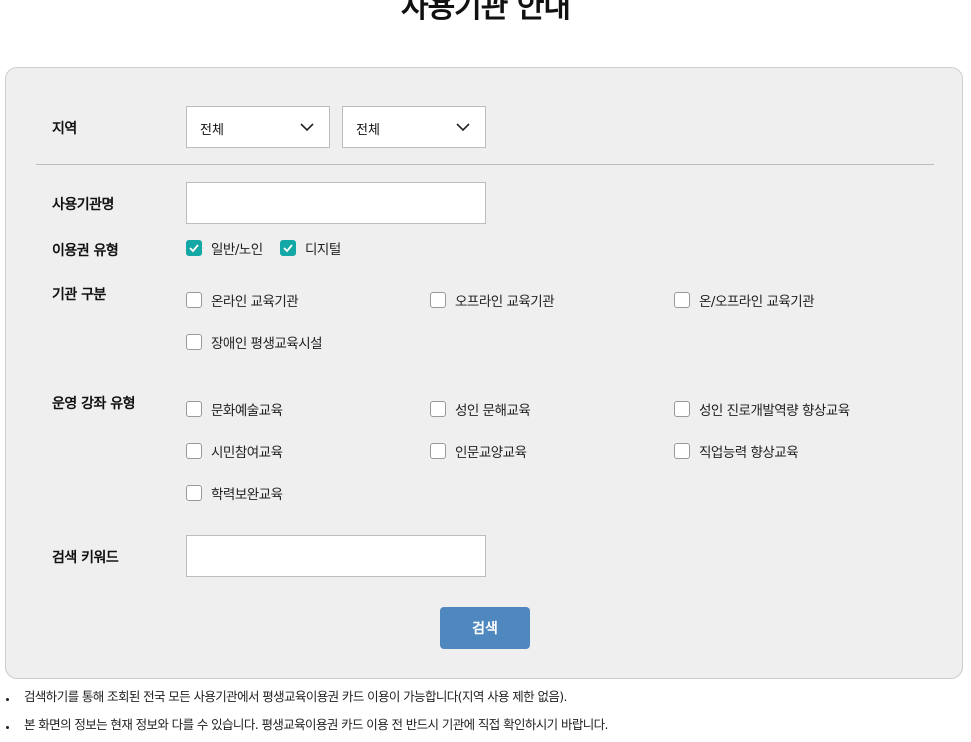 This screenshot has height=742, width=971. I want to click on checkbox-label: 학력보완교육, so click(247, 495).